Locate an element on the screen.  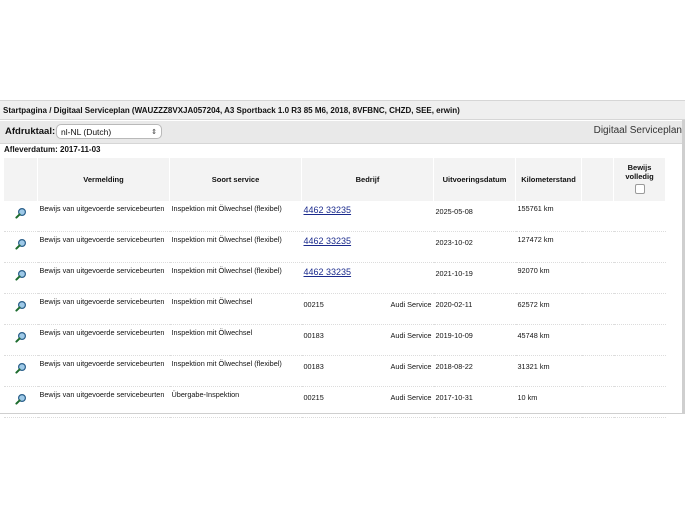
uitvoeringsdatum-cell: 2025-05-08 is located at coordinates (474, 216).